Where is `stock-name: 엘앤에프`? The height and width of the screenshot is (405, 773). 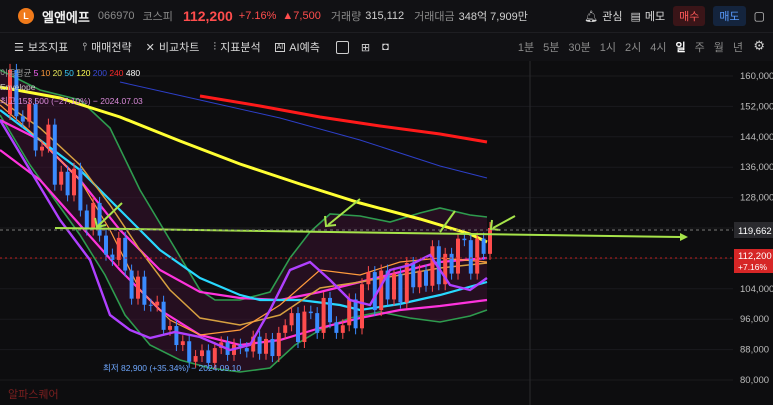
stock-name: 엘앤에프 is located at coordinates (66, 16).